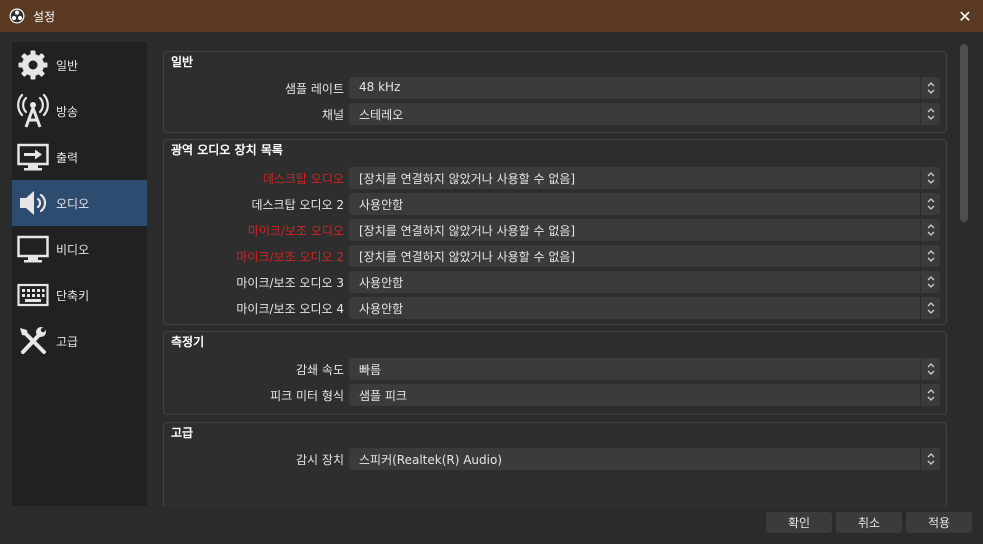 The width and height of the screenshot is (983, 544). What do you see at coordinates (79, 341) in the screenshot?
I see `sidebar-item-advanced: 고급` at bounding box center [79, 341].